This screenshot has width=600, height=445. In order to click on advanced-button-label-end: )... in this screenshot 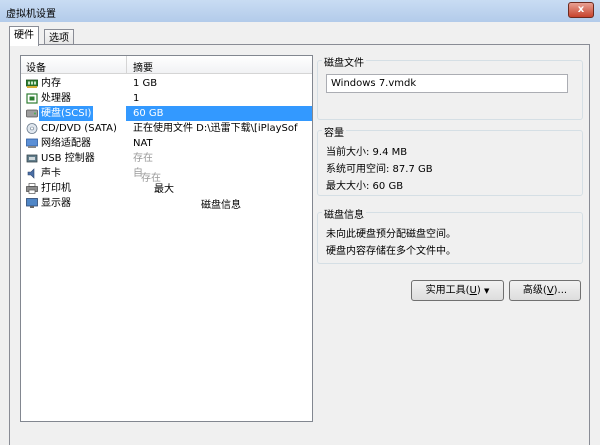, I will do `click(560, 290)`.